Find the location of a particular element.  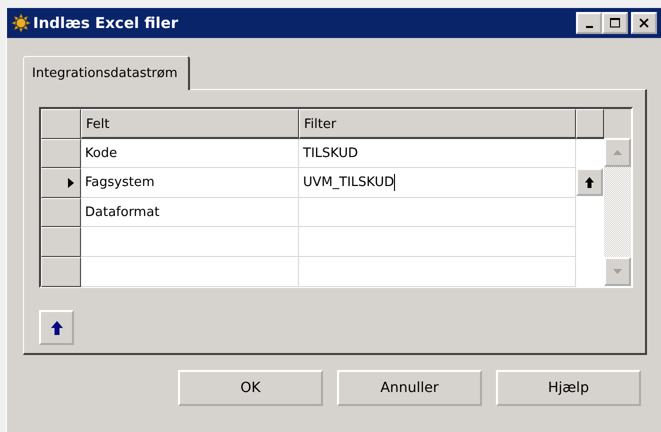

lookup-button is located at coordinates (589, 182).